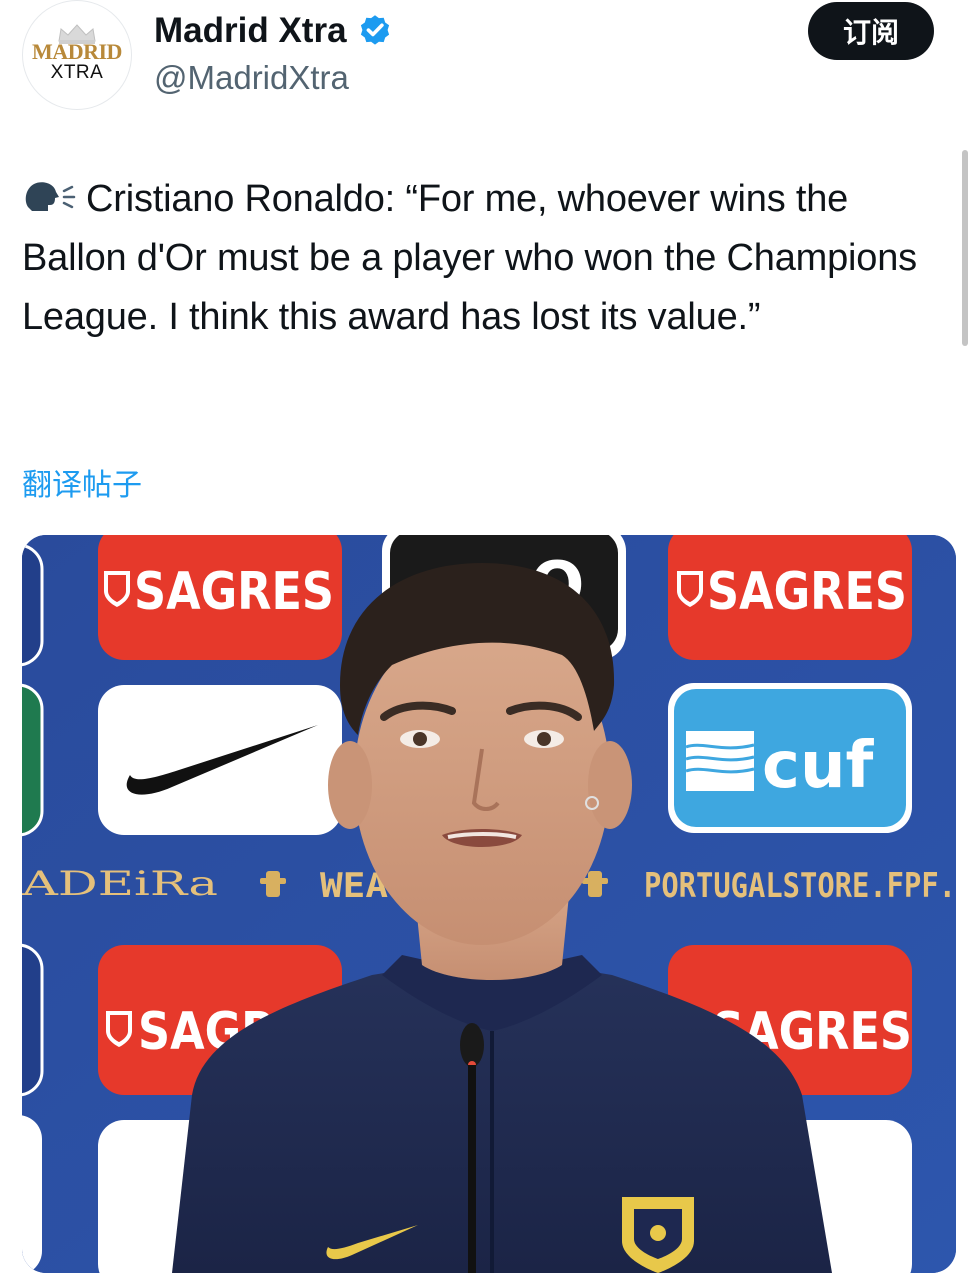 Image resolution: width=978 pixels, height=1280 pixels. I want to click on cuf-wave-icon, so click(720, 761).